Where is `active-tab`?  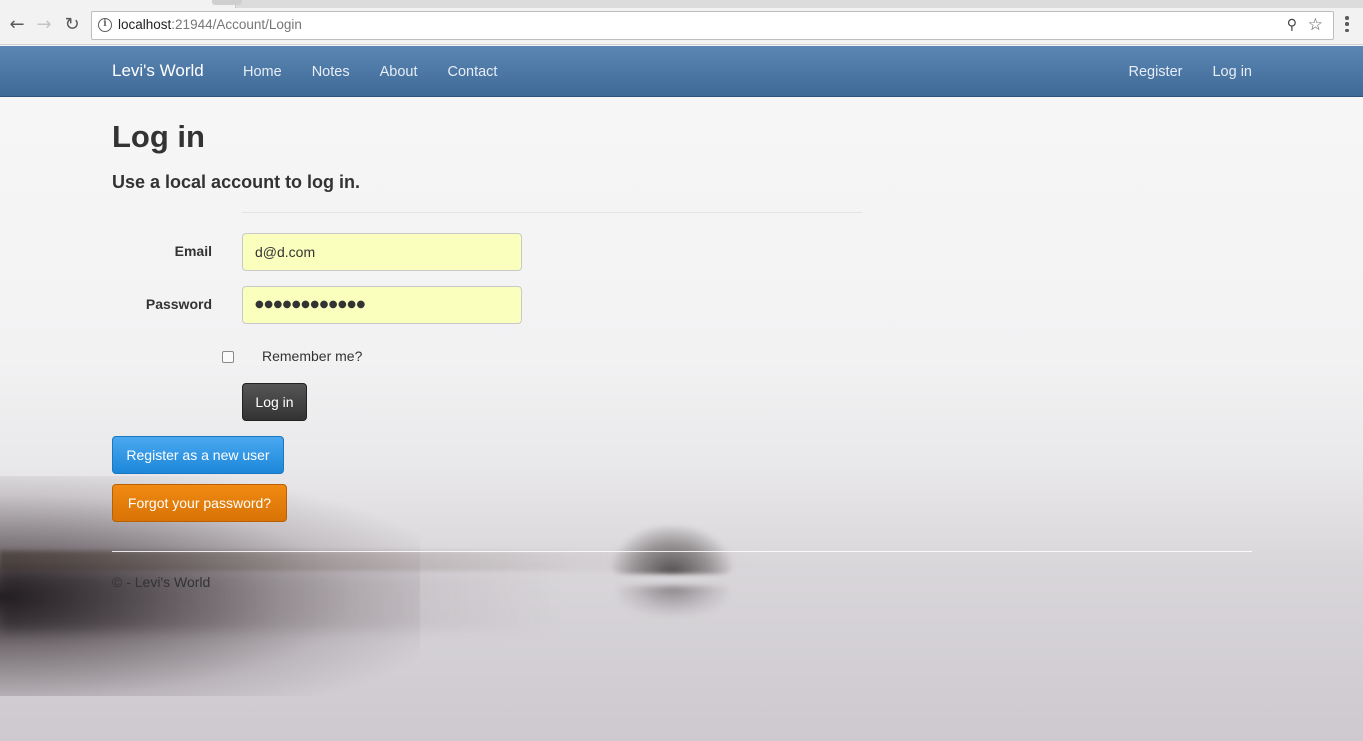 active-tab is located at coordinates (118, 4).